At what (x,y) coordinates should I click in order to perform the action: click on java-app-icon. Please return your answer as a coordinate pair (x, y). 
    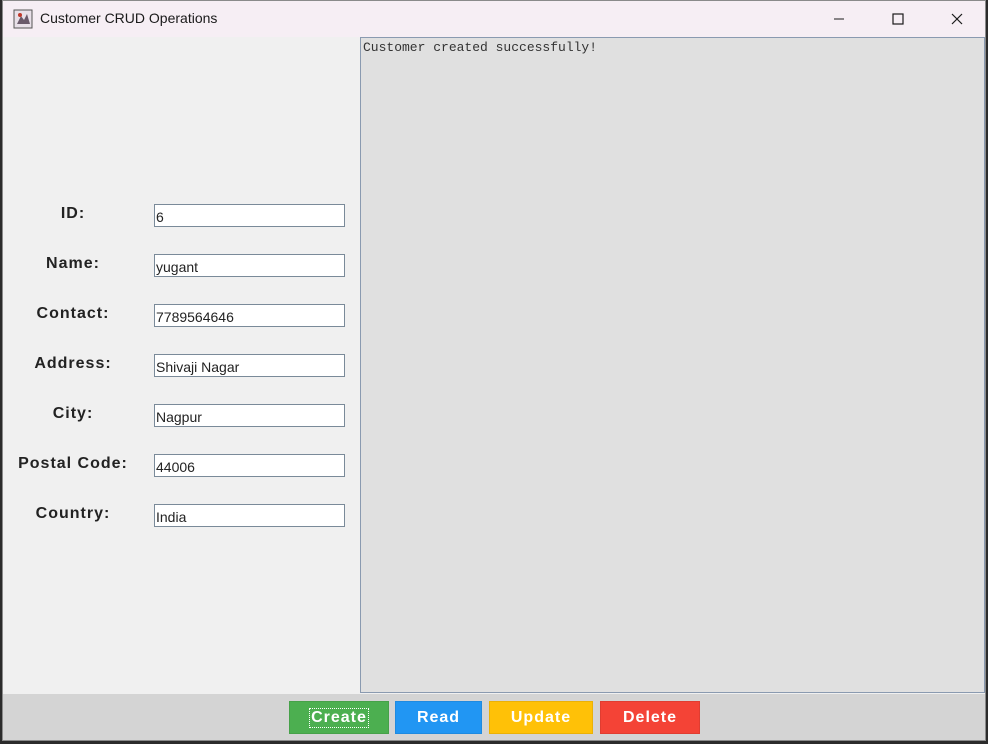
    Looking at the image, I should click on (23, 19).